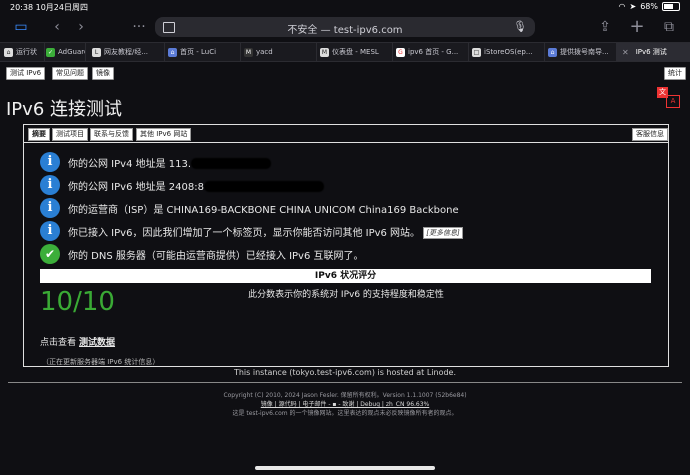 This screenshot has height=475, width=690. What do you see at coordinates (345, 382) in the screenshot?
I see `divider` at bounding box center [345, 382].